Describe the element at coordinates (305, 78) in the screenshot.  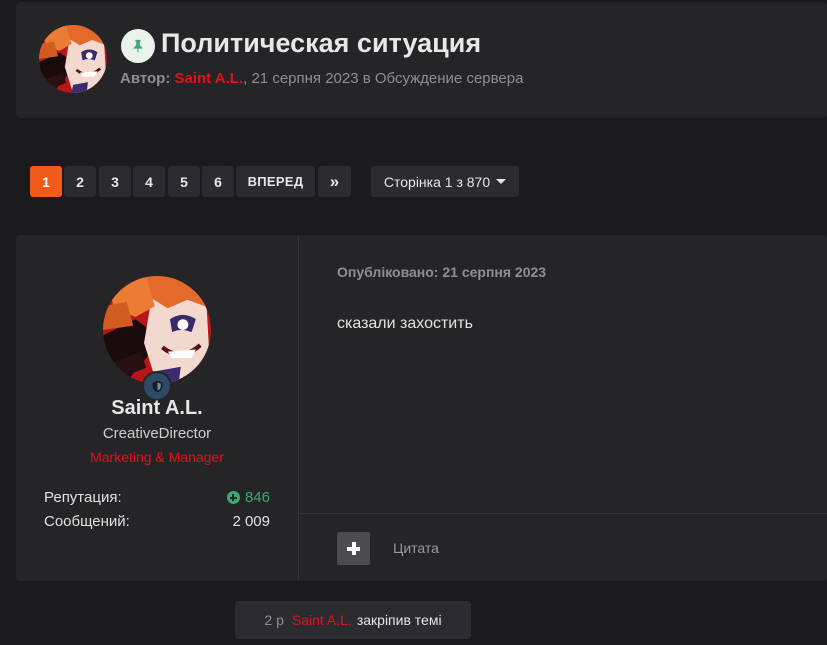
I see `byline-date: 21 серпня 2023` at that location.